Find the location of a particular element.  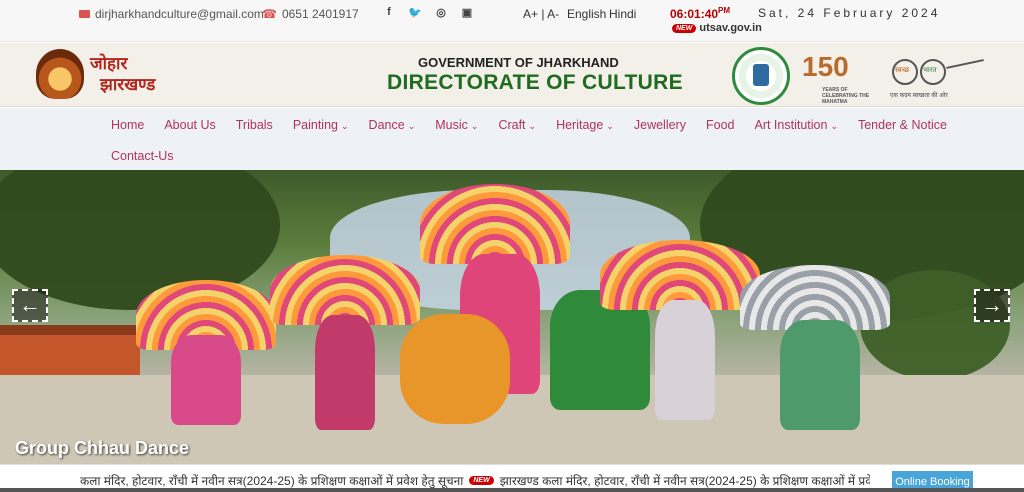

font-size-controls: A+ | A- is located at coordinates (541, 14).